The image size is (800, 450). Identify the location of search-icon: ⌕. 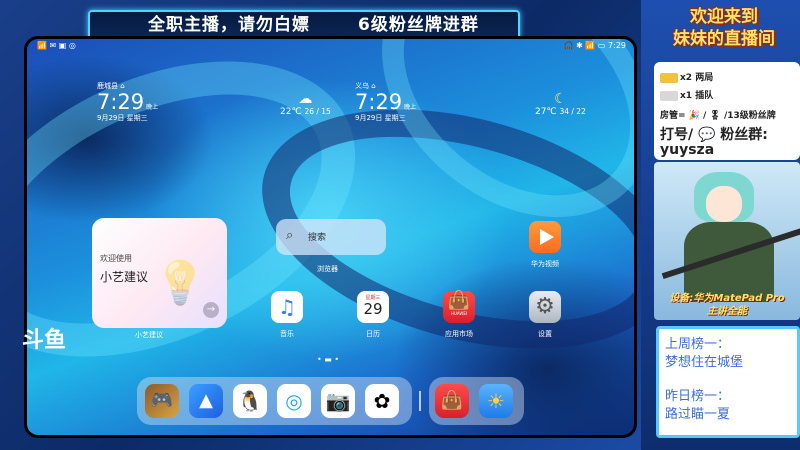
(290, 235).